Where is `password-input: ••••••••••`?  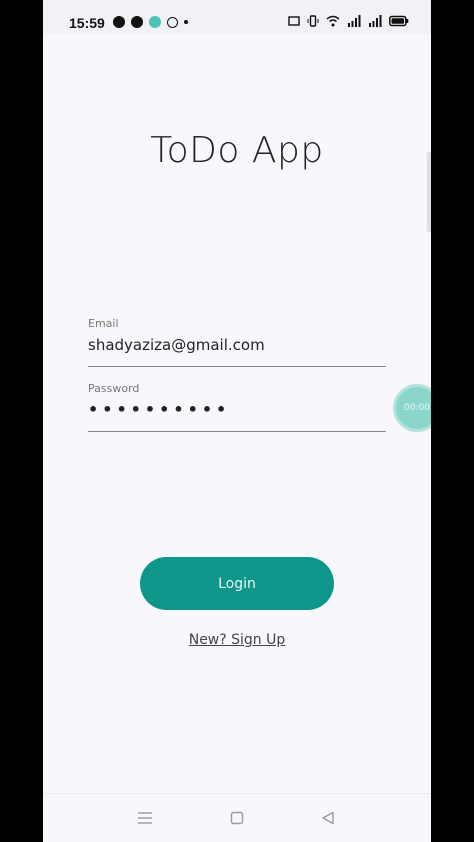 password-input: •••••••••• is located at coordinates (237, 416).